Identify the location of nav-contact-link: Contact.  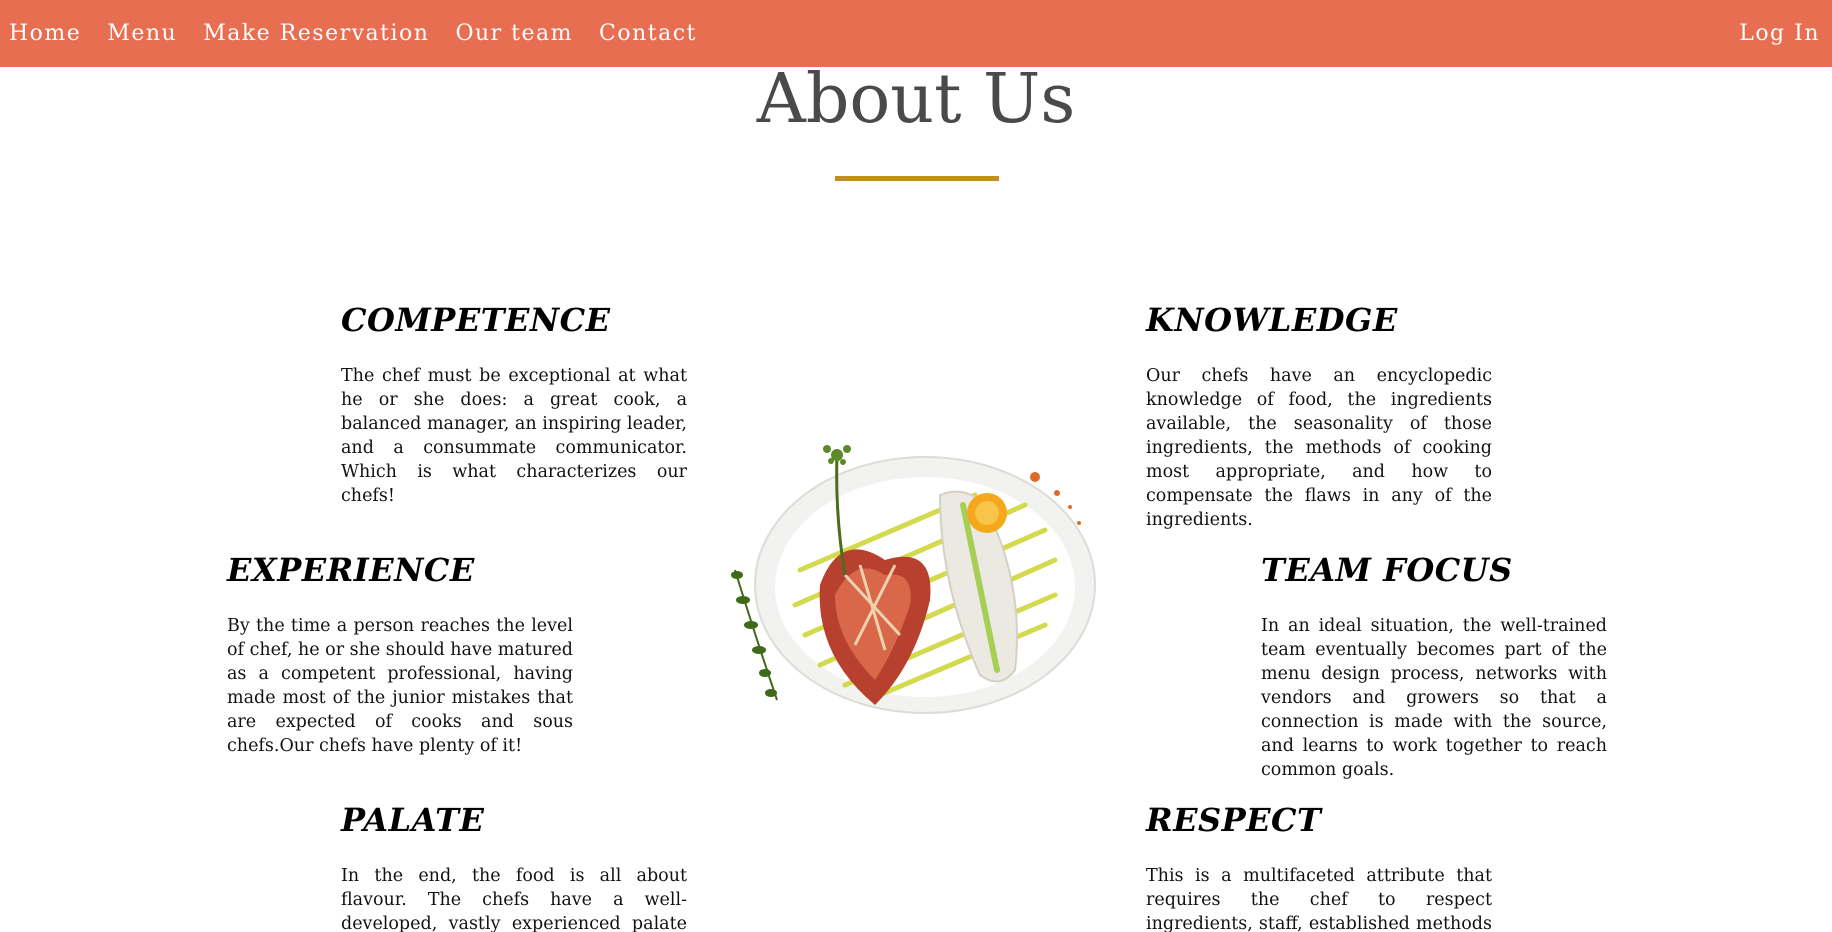
(648, 33).